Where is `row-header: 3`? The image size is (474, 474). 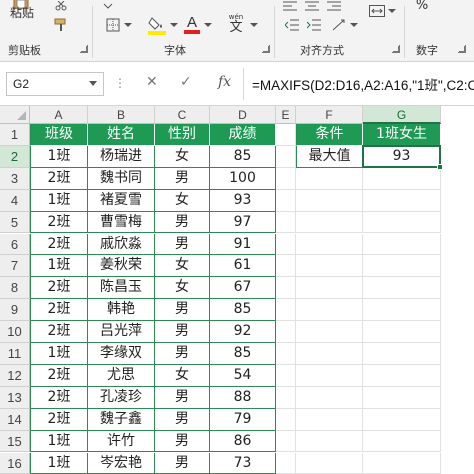 row-header: 3 is located at coordinates (15, 178).